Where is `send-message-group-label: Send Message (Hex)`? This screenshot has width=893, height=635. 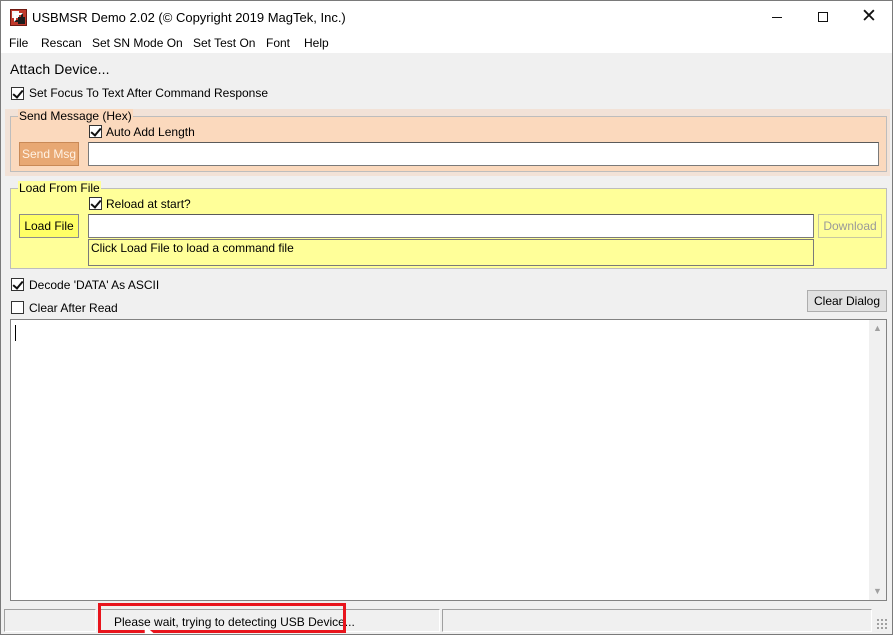
send-message-group-label: Send Message (Hex) is located at coordinates (75, 116).